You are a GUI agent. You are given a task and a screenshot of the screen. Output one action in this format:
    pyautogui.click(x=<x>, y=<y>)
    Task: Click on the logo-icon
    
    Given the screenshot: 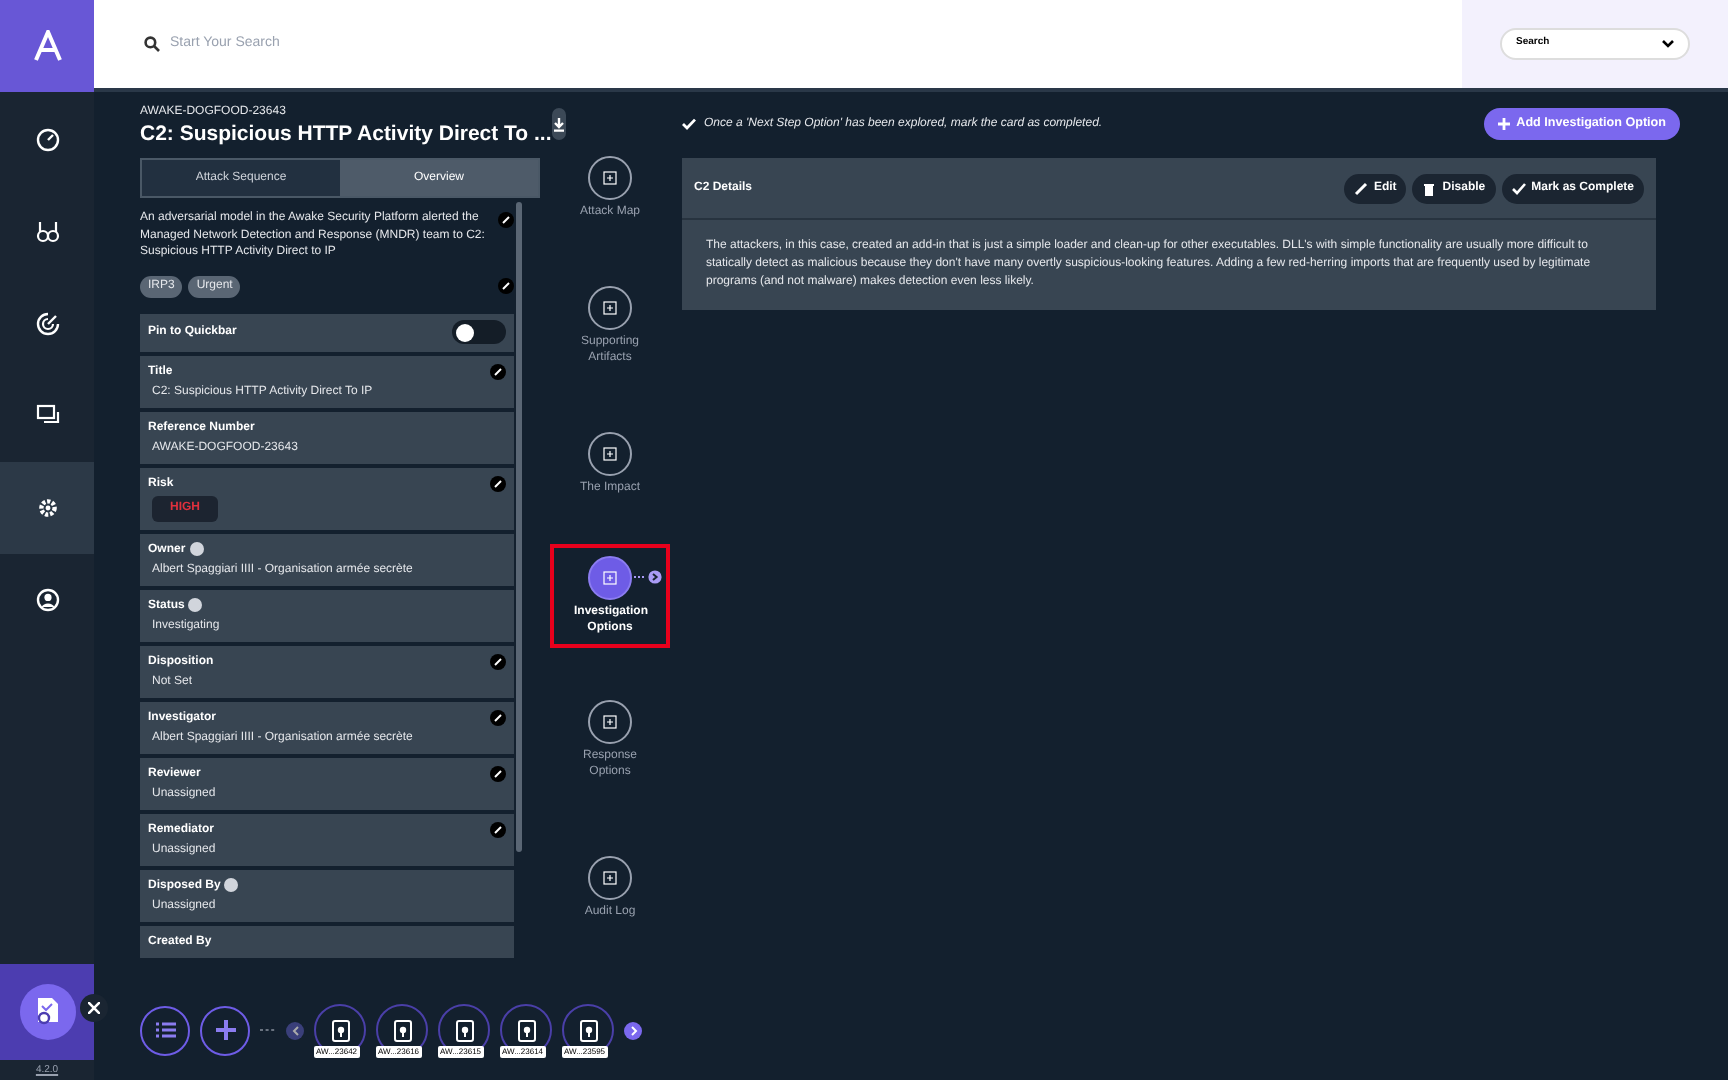 What is the action you would take?
    pyautogui.click(x=47, y=46)
    